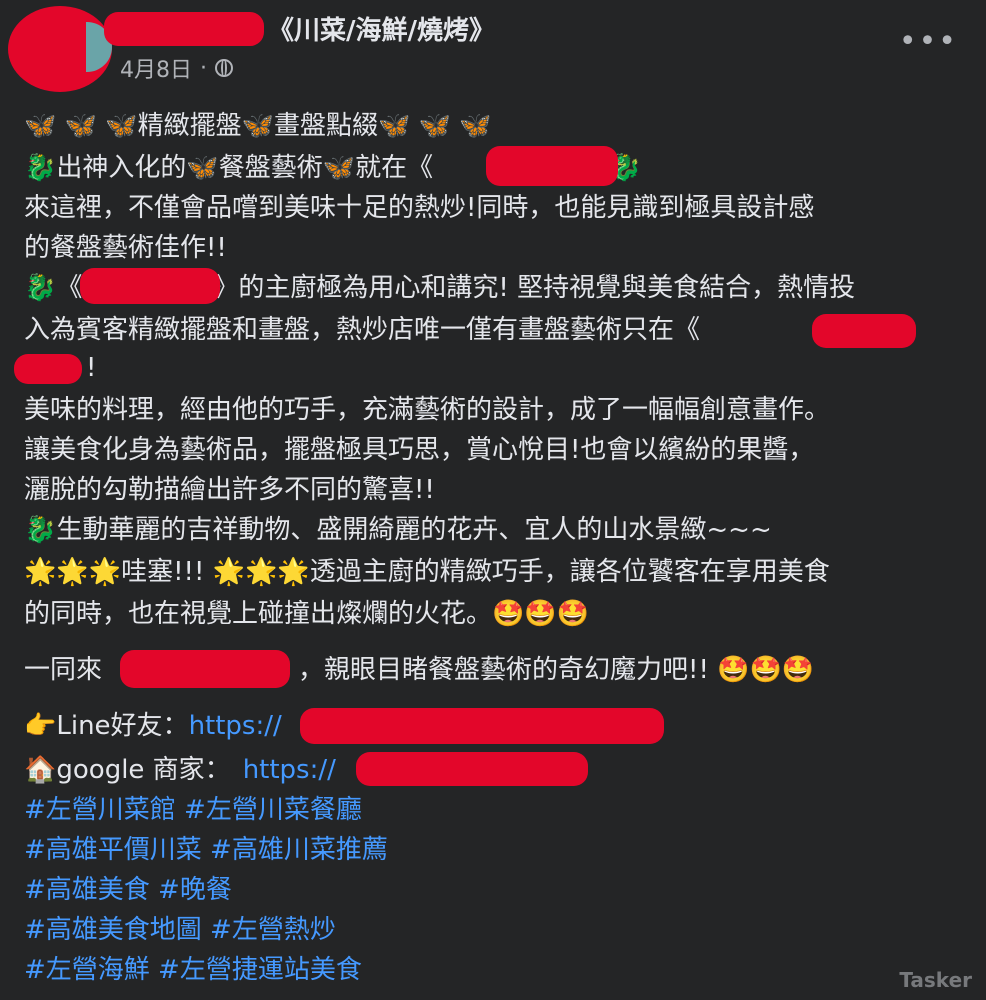 This screenshot has height=1000, width=986. I want to click on body-line-3: 來這裡，不僅會品嚐到美味十足的熱炒!同時，也能見識到極具設計感, so click(419, 208).